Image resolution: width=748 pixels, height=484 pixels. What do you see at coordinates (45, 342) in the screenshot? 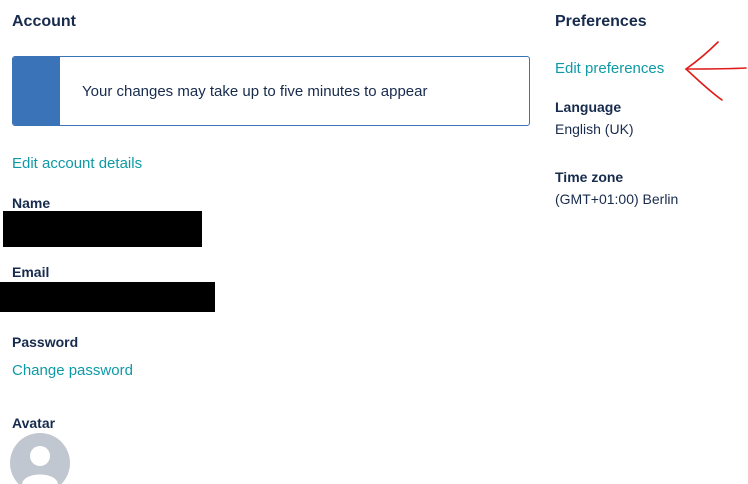
I see `password-label: Password` at bounding box center [45, 342].